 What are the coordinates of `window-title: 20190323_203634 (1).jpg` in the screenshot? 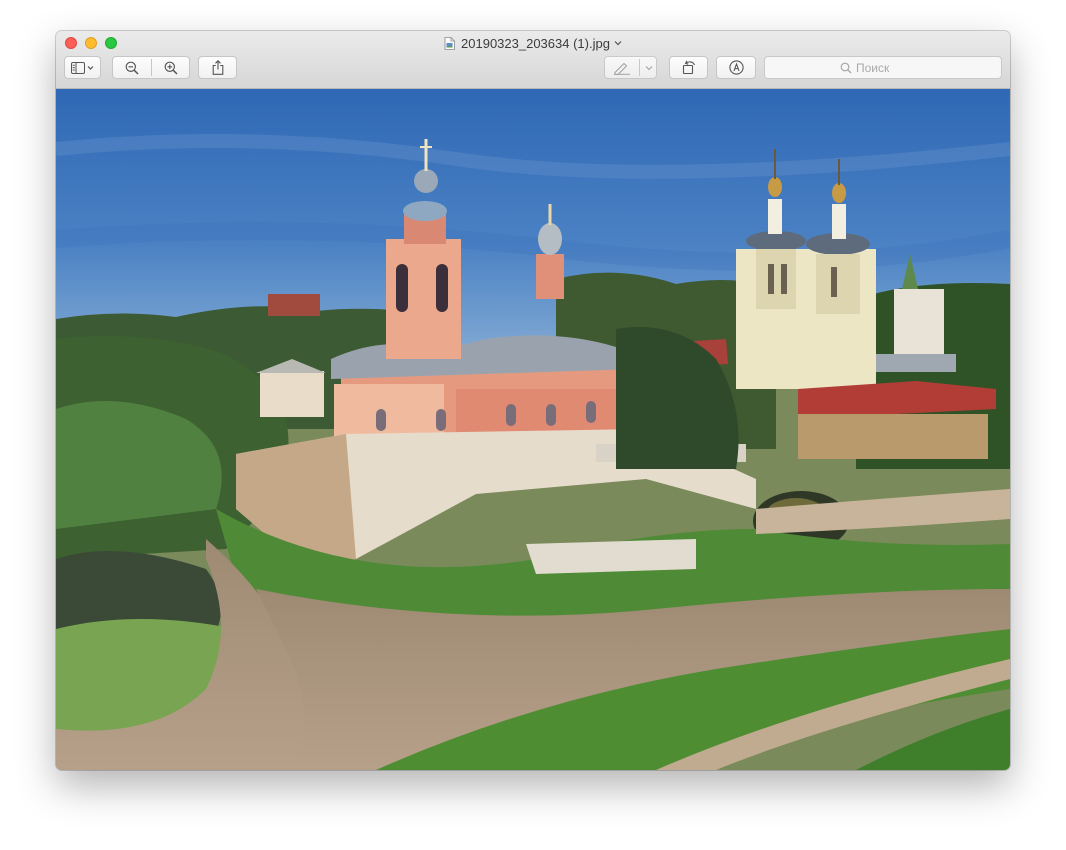 It's located at (533, 43).